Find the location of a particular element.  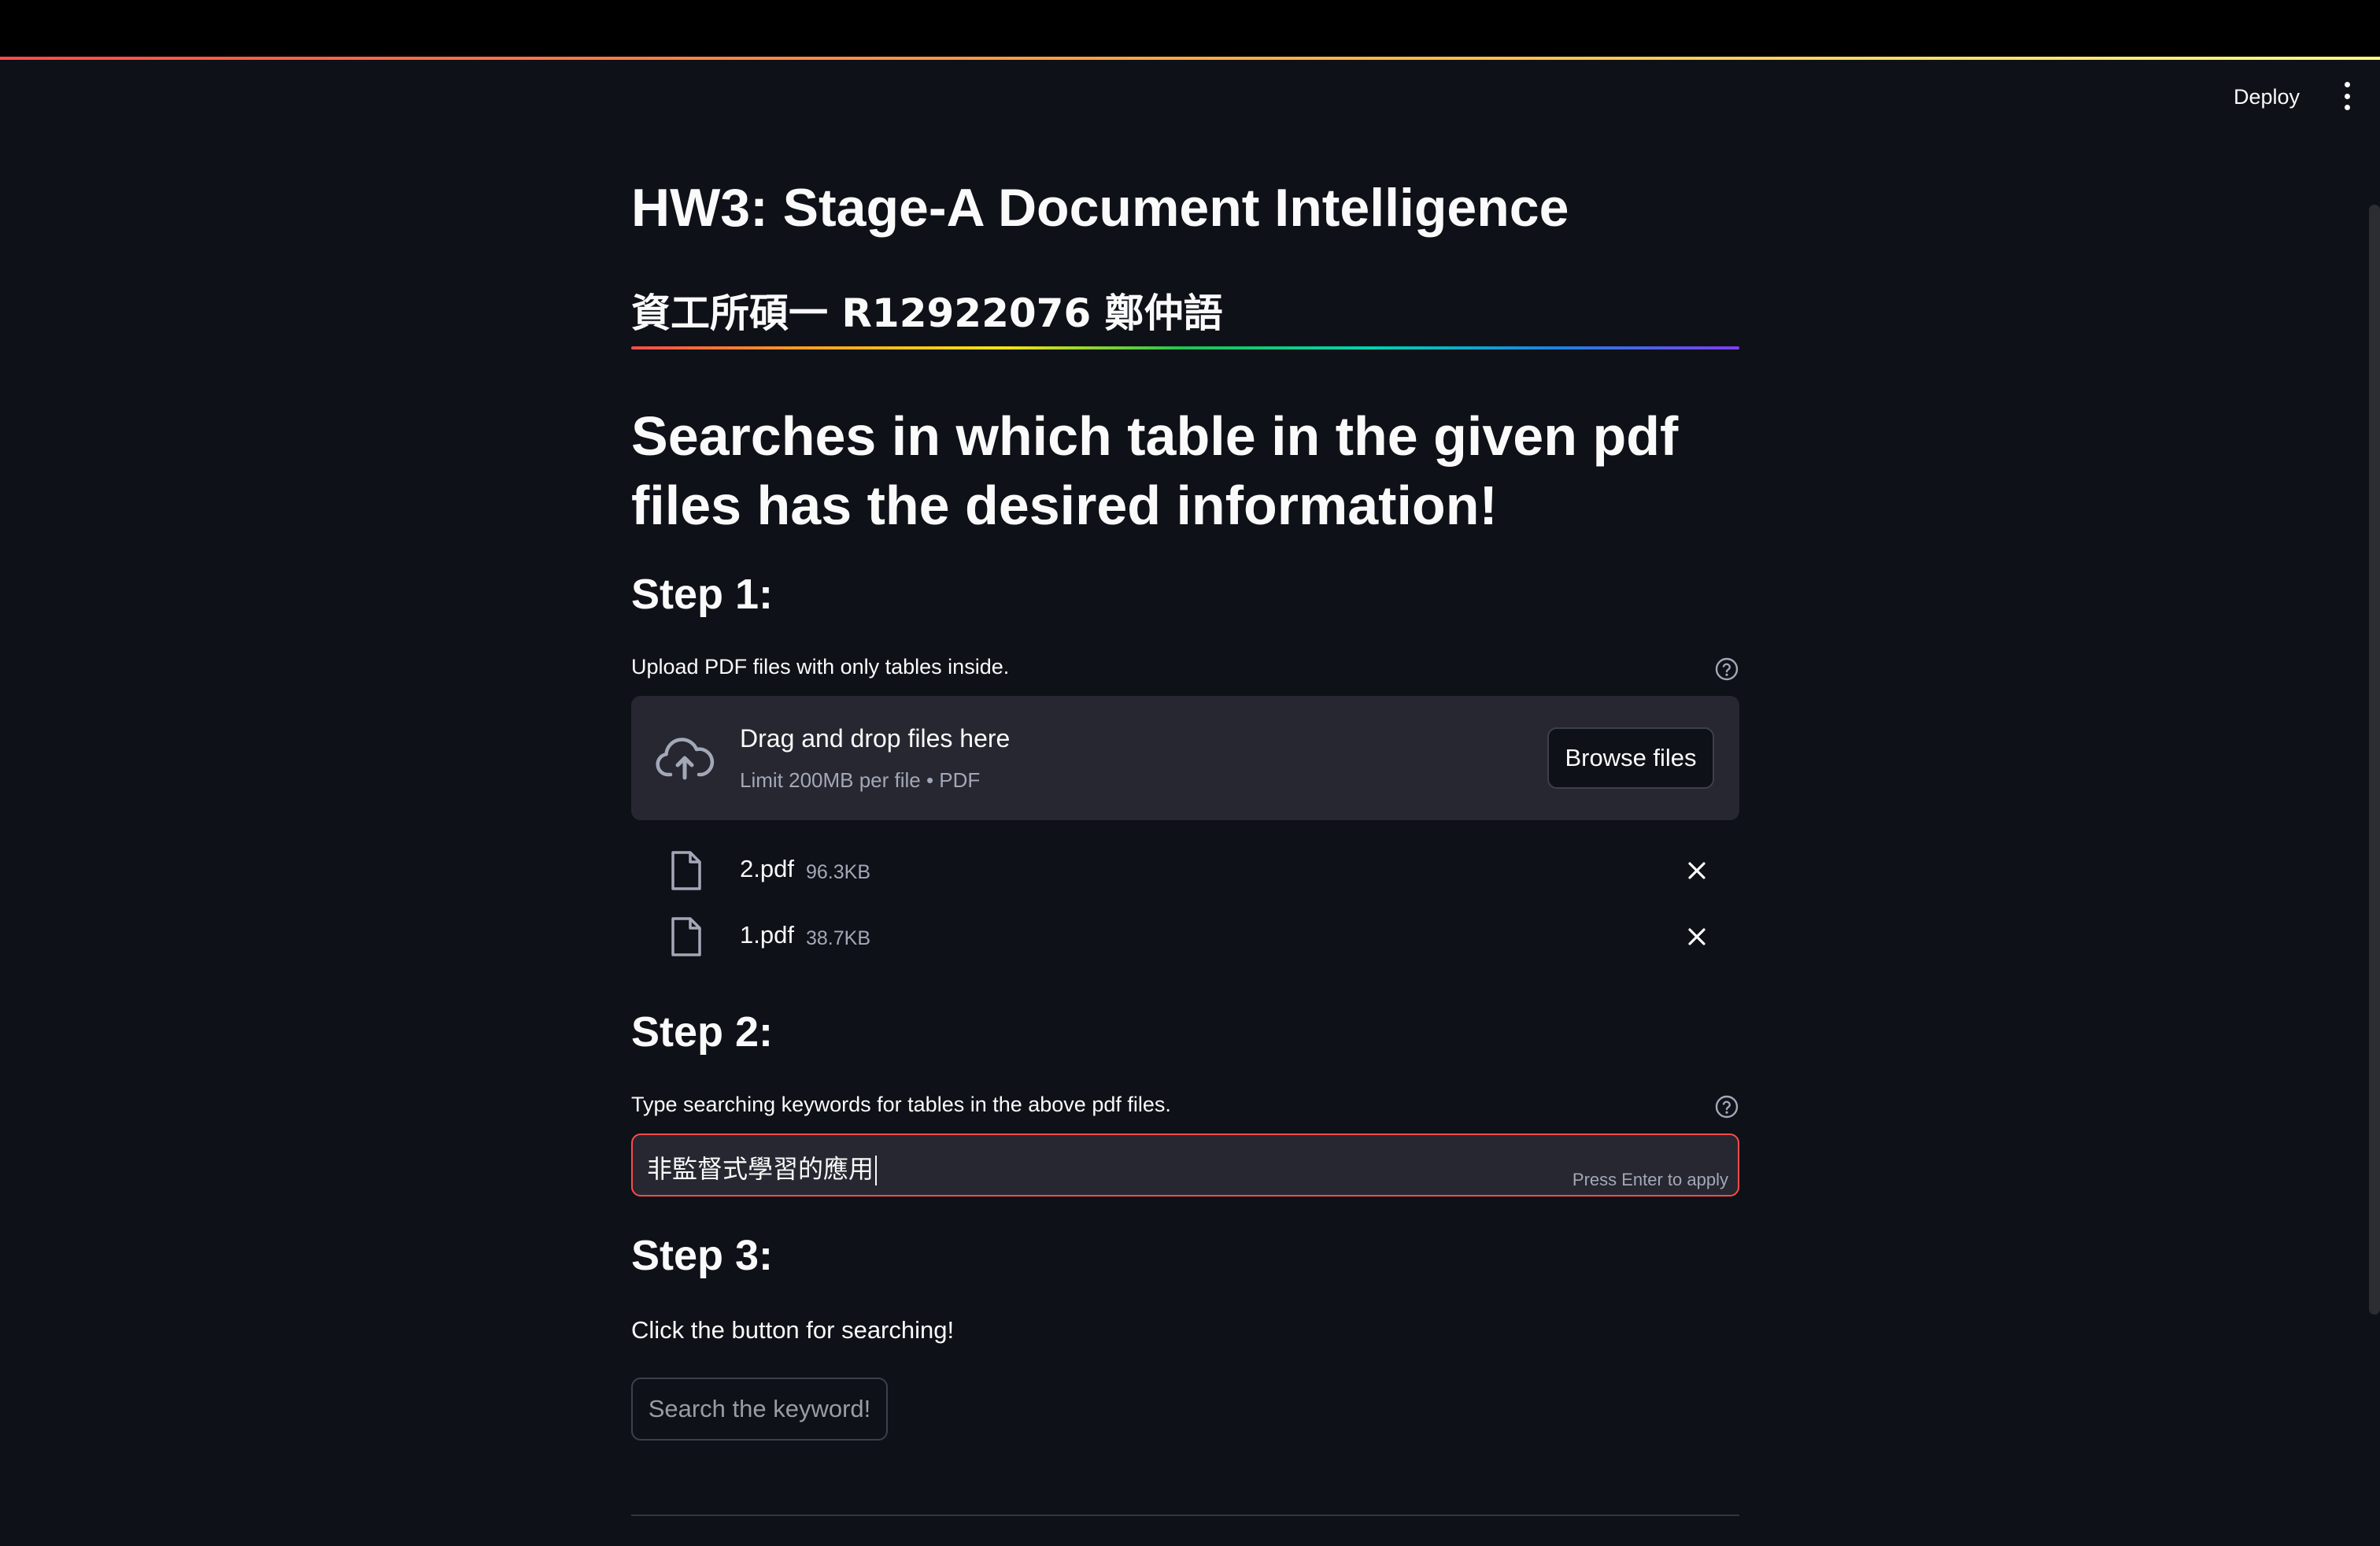

step2-heading: Step 2: is located at coordinates (702, 1032).